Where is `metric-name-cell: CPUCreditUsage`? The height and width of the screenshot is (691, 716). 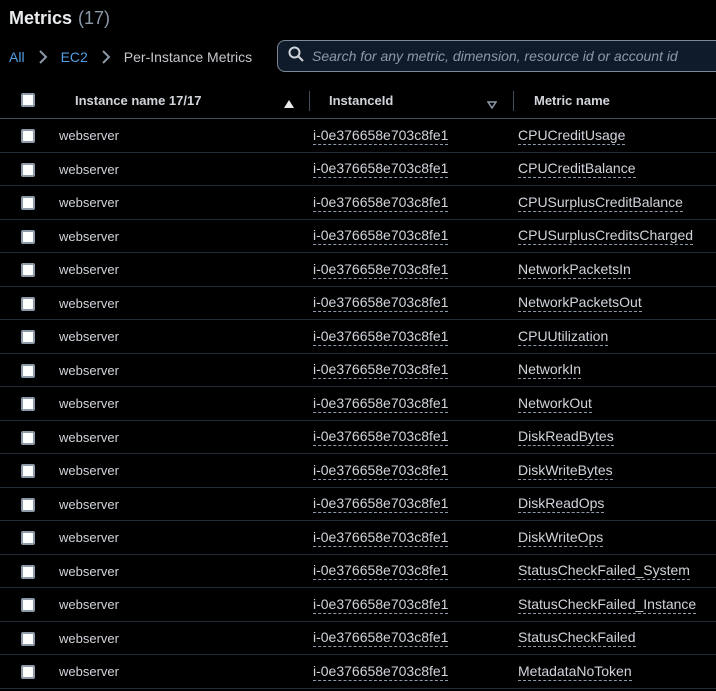 metric-name-cell: CPUCreditUsage is located at coordinates (572, 136).